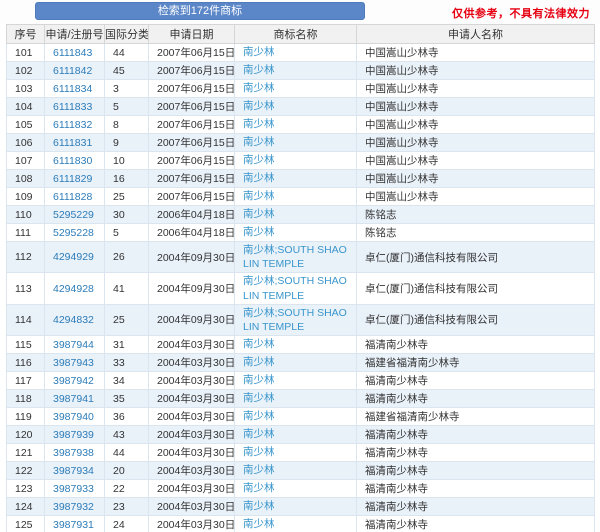 This screenshot has width=600, height=532. Describe the element at coordinates (126, 288) in the screenshot. I see `intl-class-cell: 41` at that location.